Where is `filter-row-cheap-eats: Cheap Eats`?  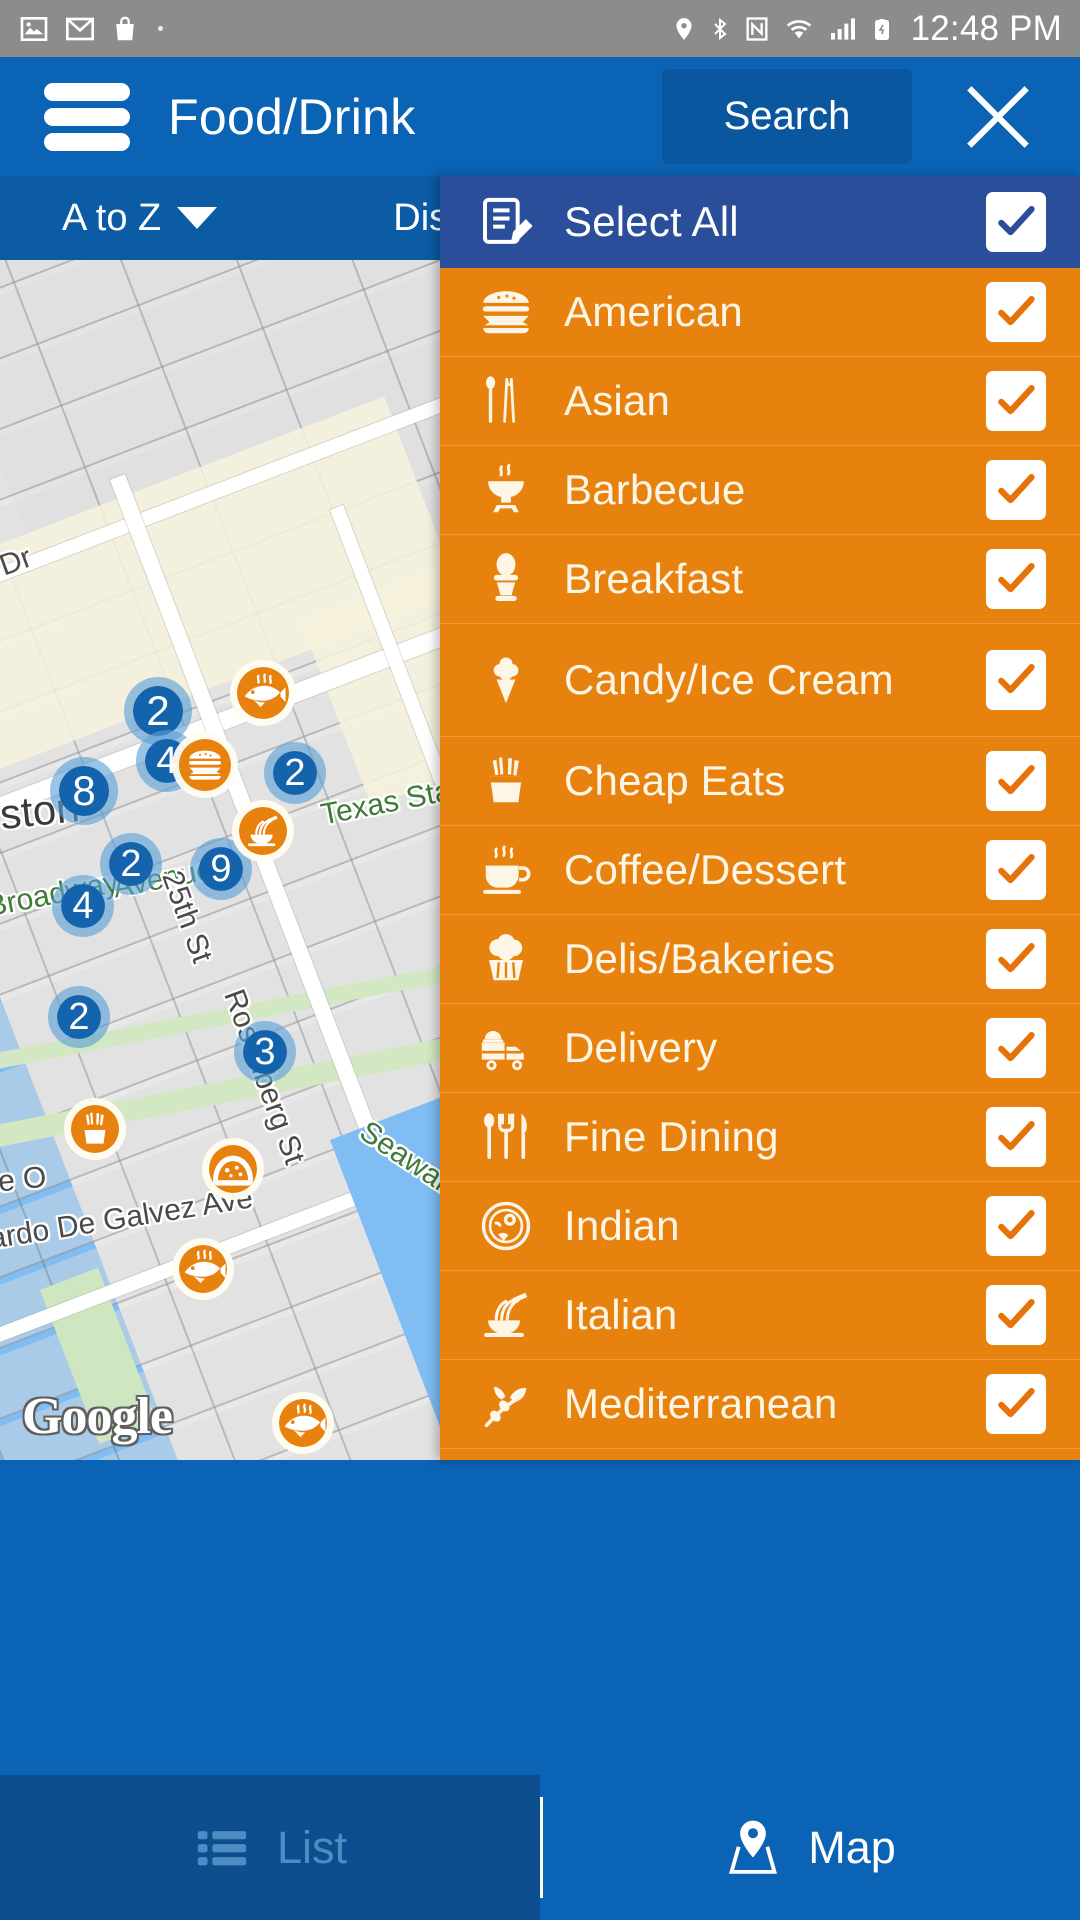
filter-row-cheap-eats: Cheap Eats is located at coordinates (760, 781).